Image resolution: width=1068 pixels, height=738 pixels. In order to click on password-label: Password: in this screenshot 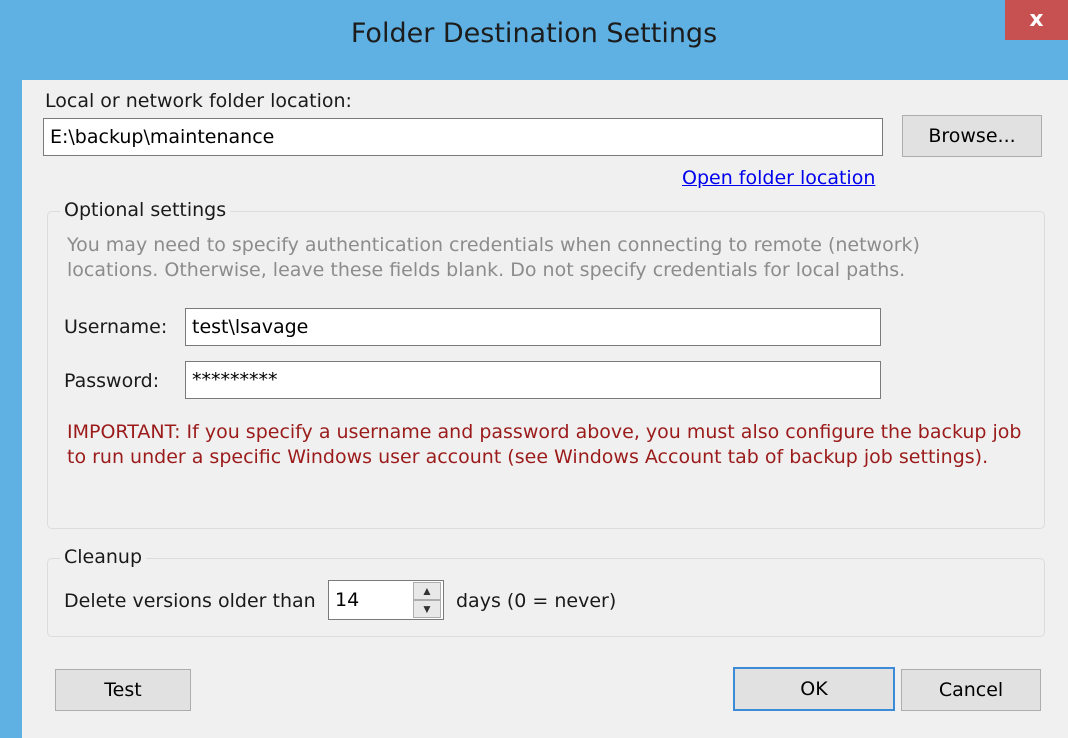, I will do `click(112, 381)`.